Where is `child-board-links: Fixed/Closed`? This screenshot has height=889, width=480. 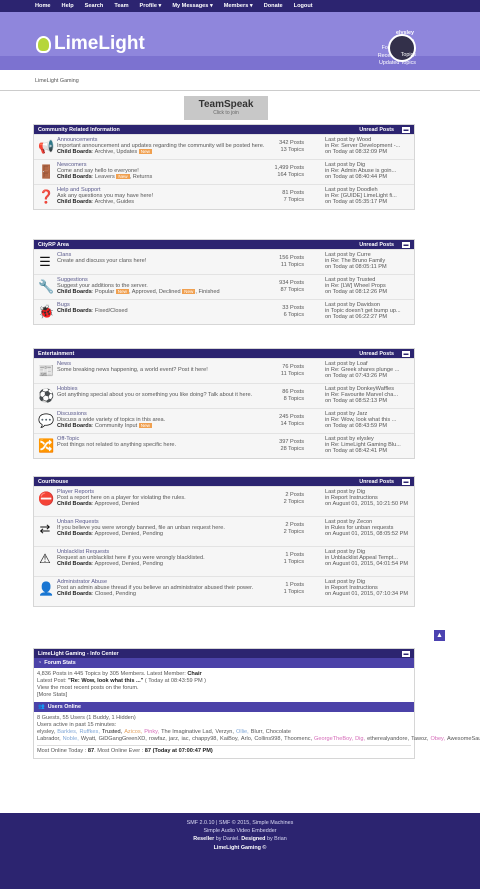 child-board-links: Fixed/Closed is located at coordinates (111, 311).